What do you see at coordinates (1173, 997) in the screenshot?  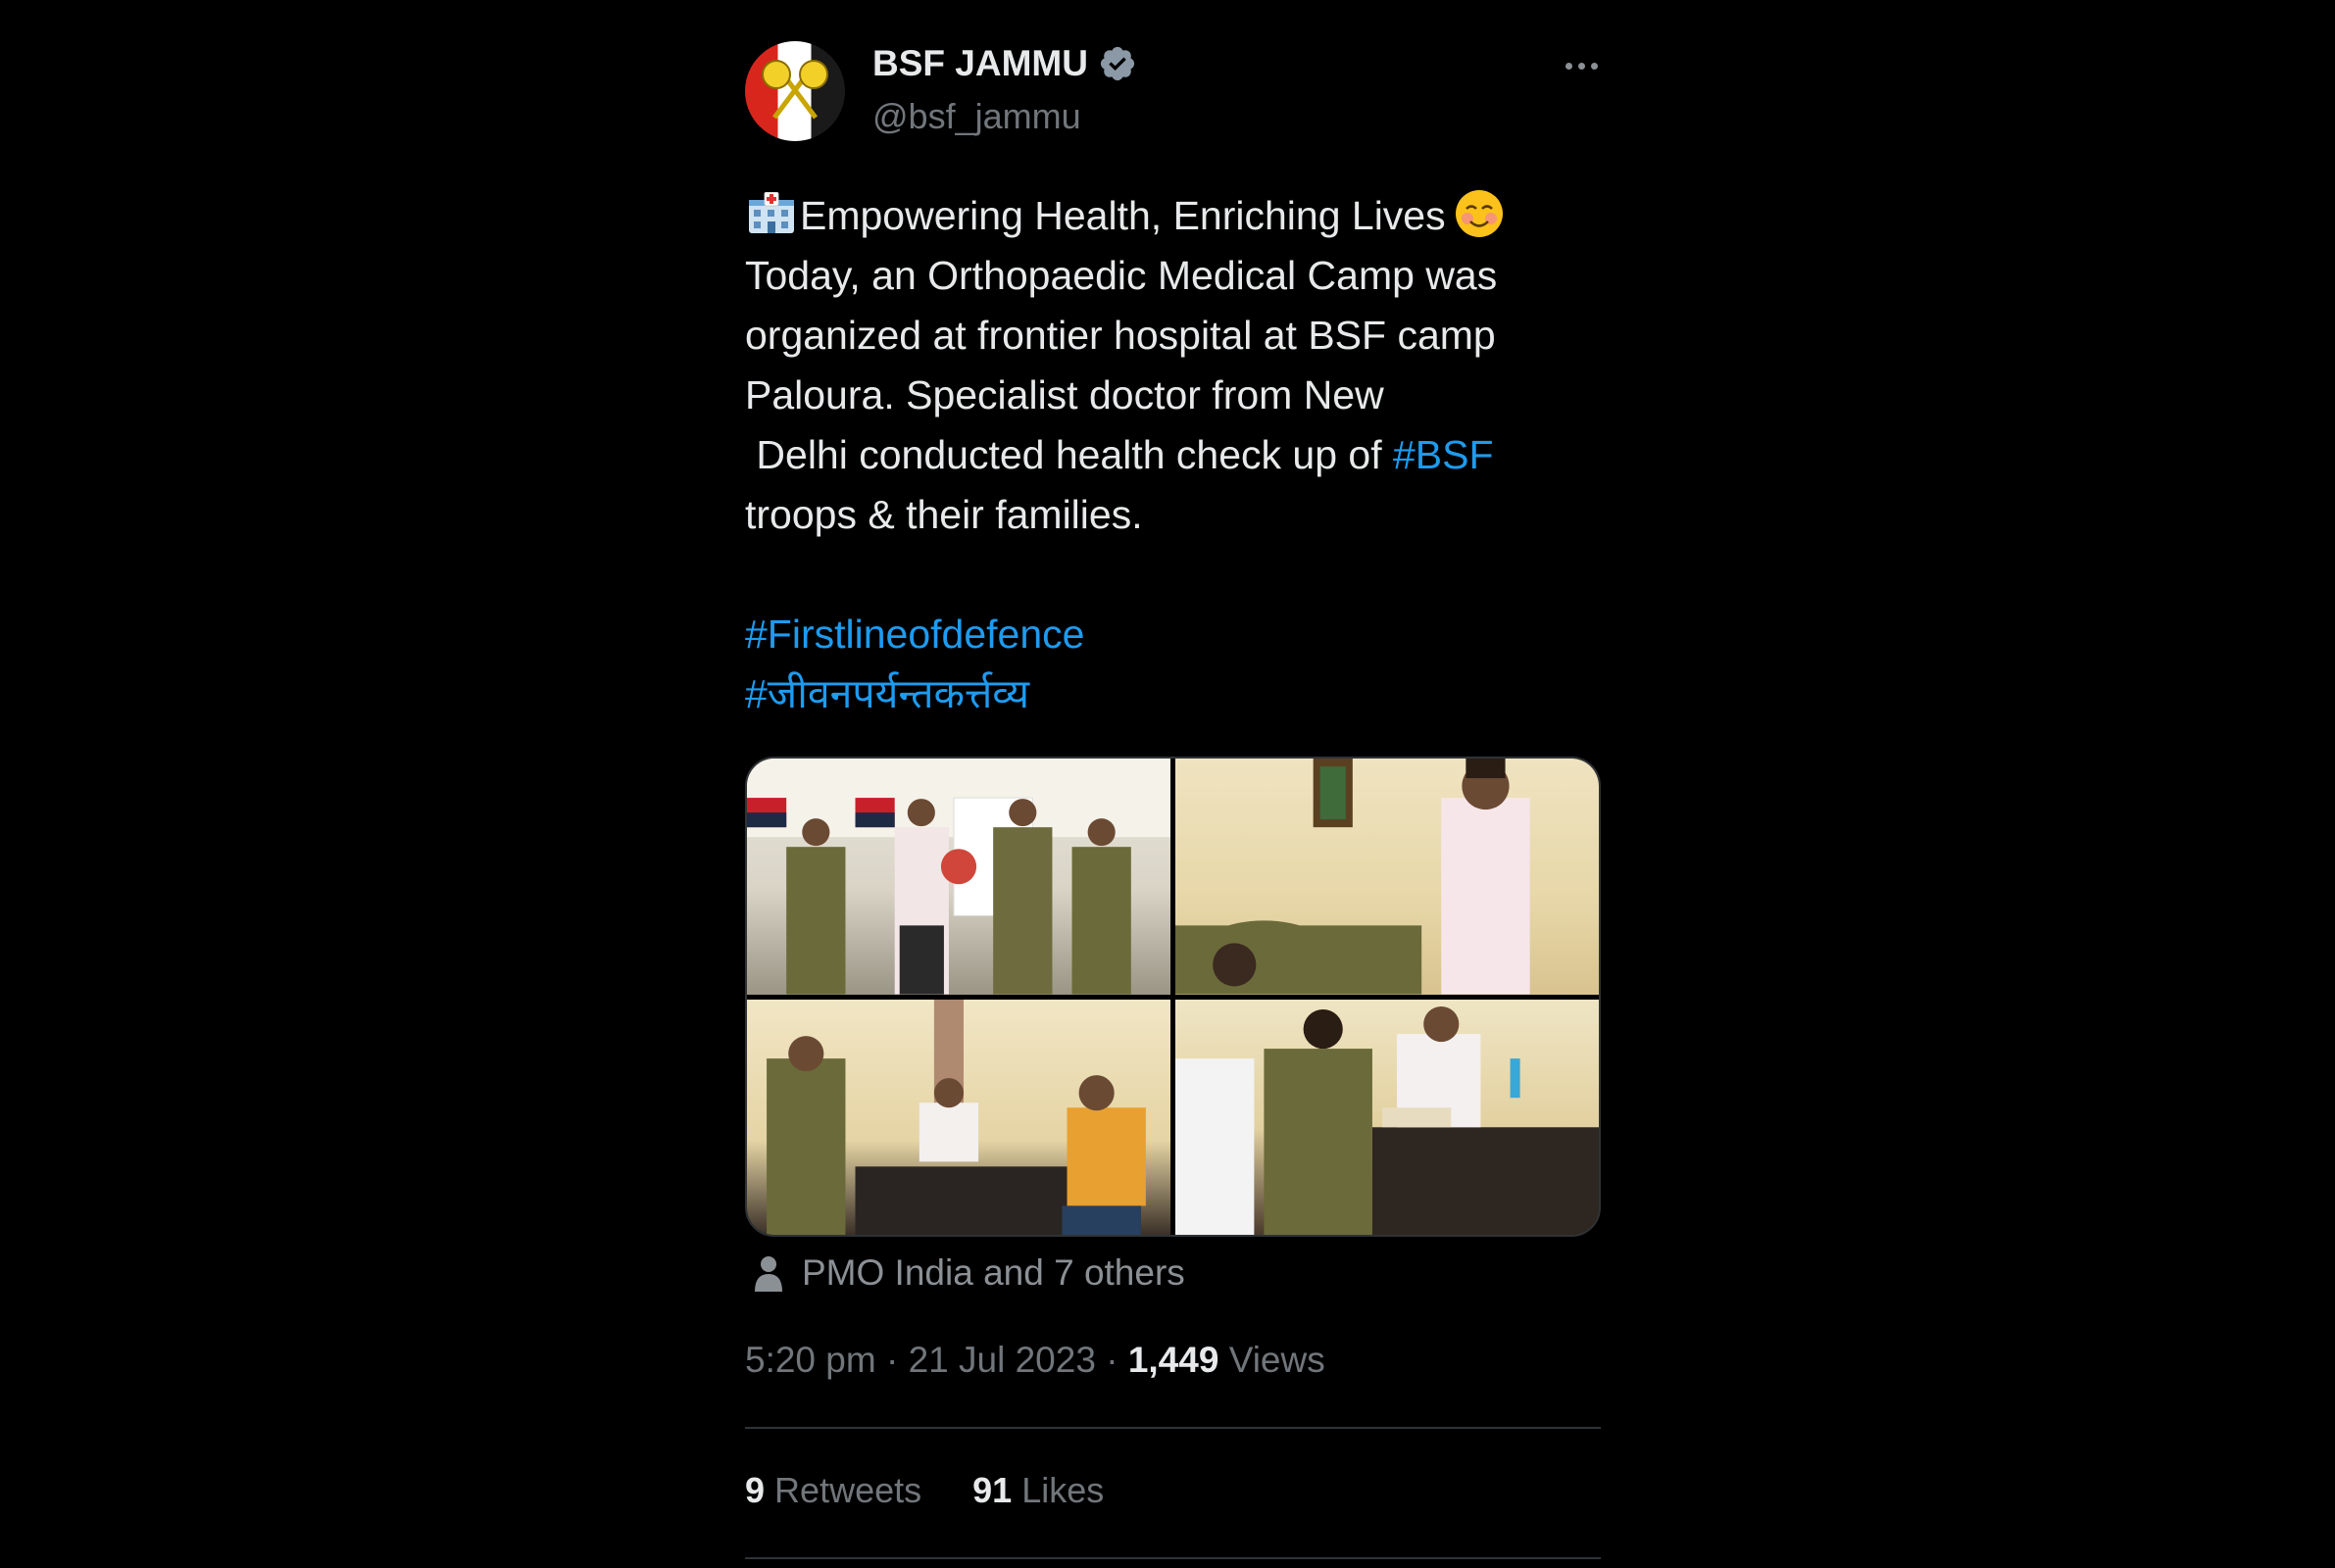 I see `media-grid` at bounding box center [1173, 997].